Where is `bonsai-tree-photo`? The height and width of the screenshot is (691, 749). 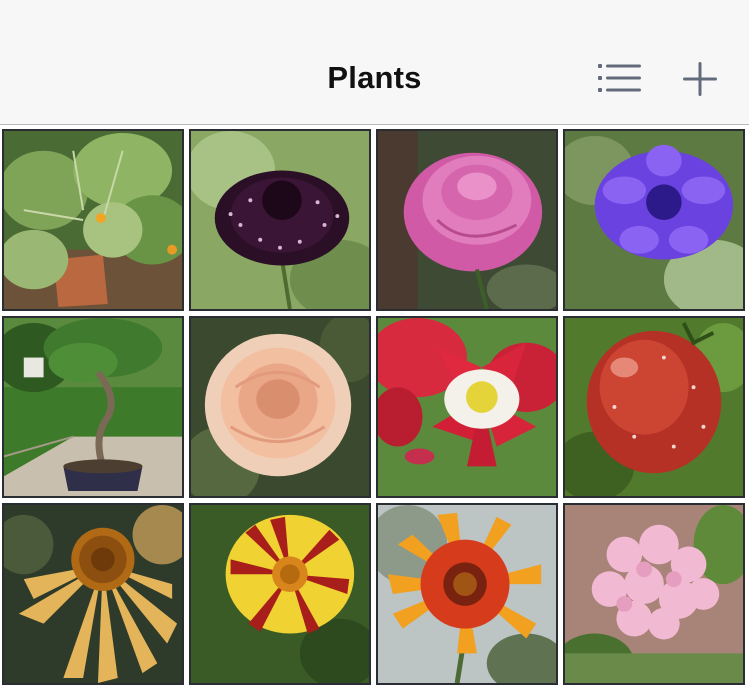
bonsai-tree-photo is located at coordinates (93, 407).